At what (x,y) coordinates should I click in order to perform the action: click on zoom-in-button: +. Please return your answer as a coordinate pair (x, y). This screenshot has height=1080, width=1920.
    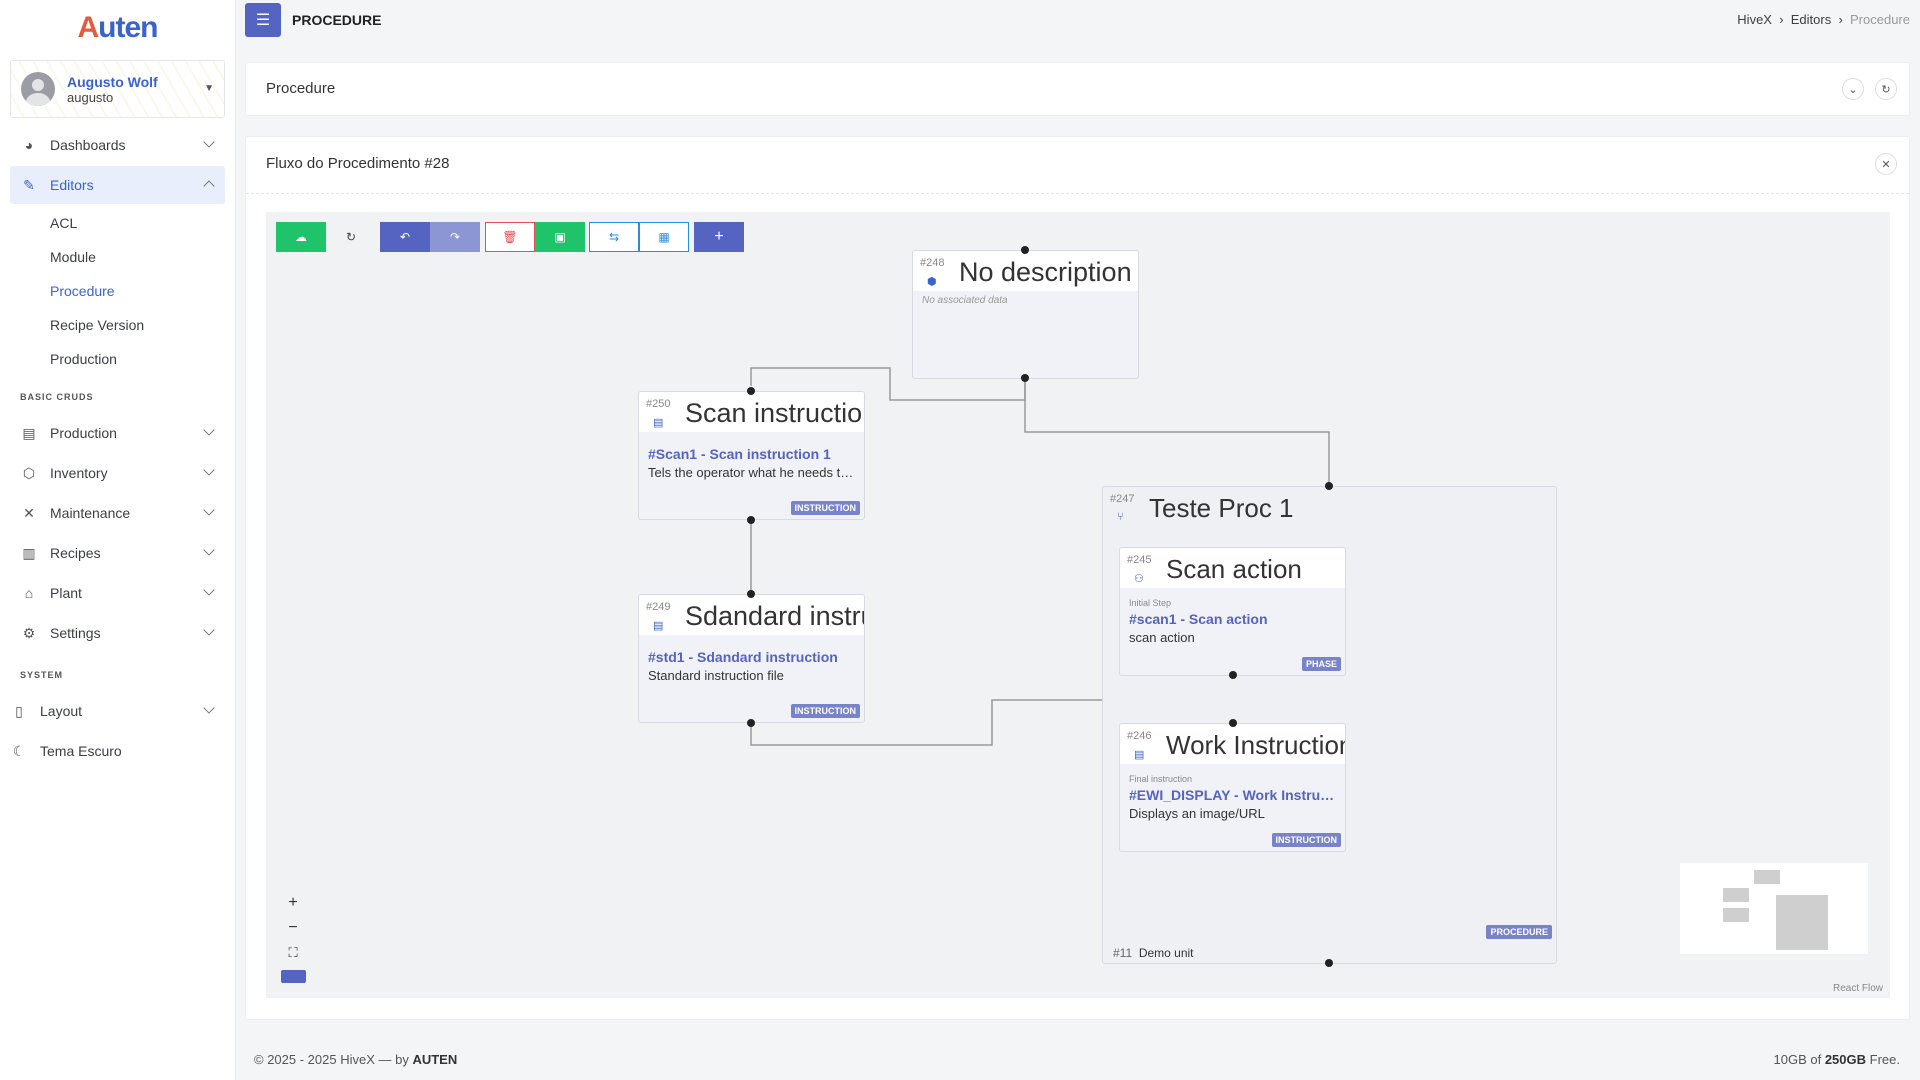
    Looking at the image, I should click on (293, 903).